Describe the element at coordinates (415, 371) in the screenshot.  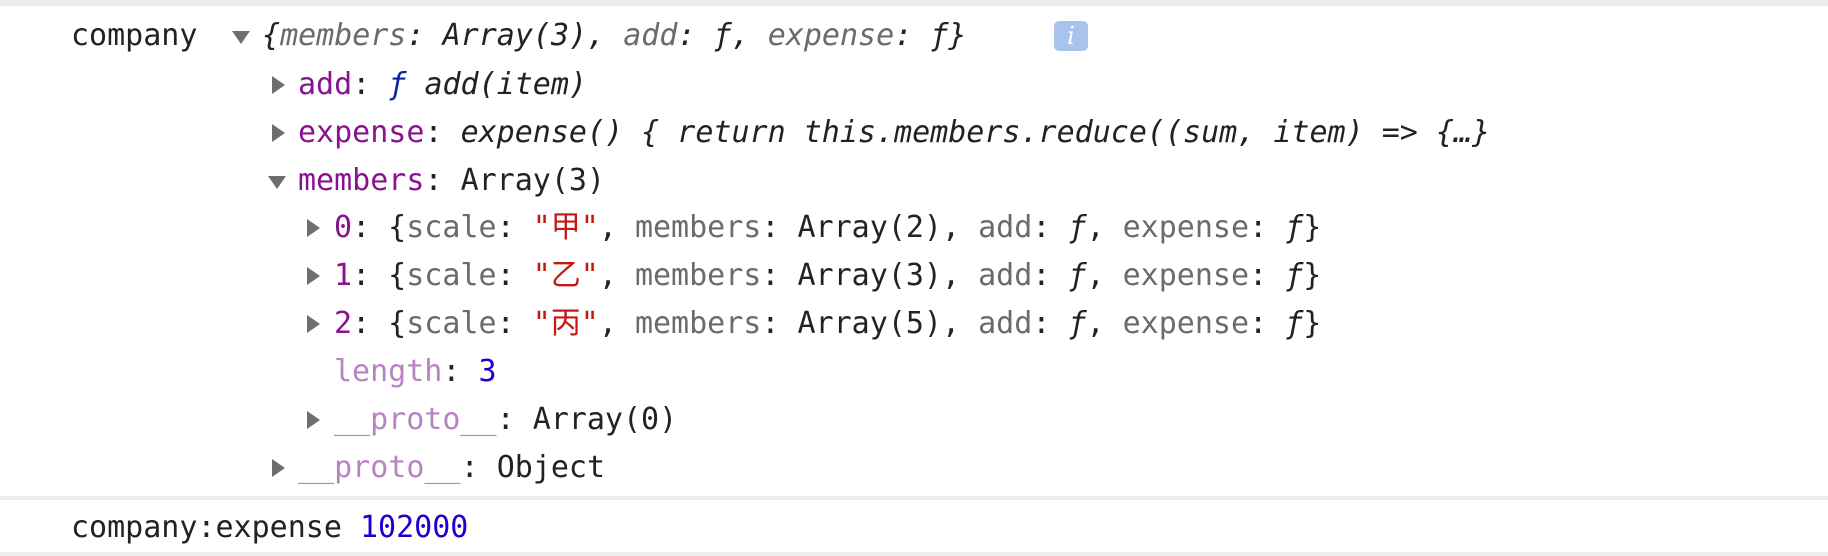
I see `property-length: length: 3` at that location.